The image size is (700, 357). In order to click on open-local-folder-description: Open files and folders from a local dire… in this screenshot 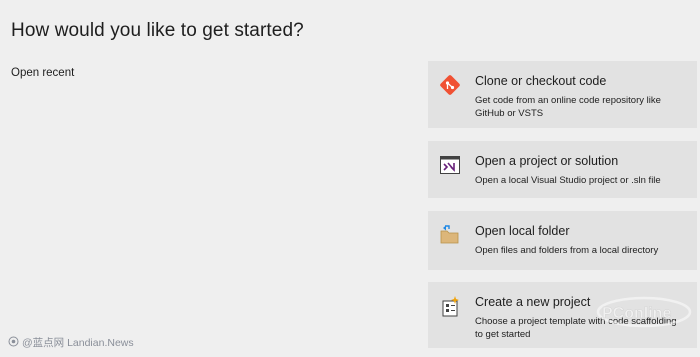, I will do `click(567, 250)`.